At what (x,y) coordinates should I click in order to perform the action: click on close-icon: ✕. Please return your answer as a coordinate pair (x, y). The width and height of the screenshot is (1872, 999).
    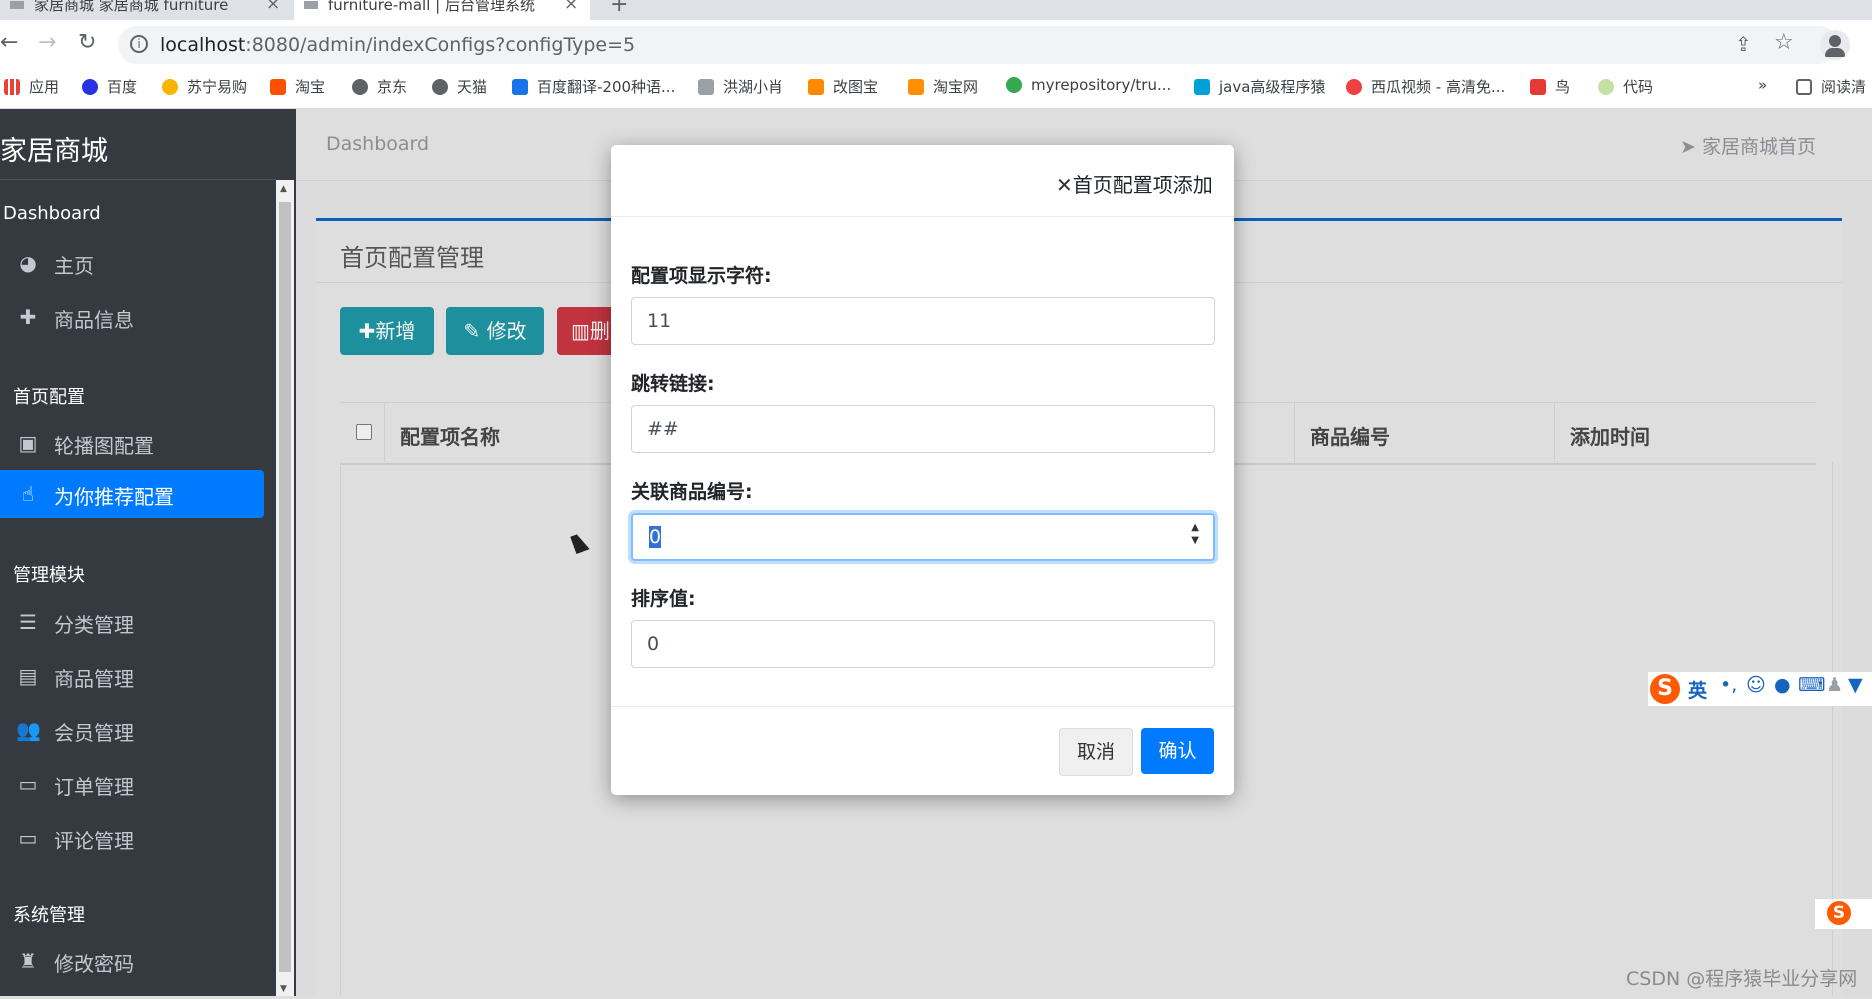
    Looking at the image, I should click on (1064, 185).